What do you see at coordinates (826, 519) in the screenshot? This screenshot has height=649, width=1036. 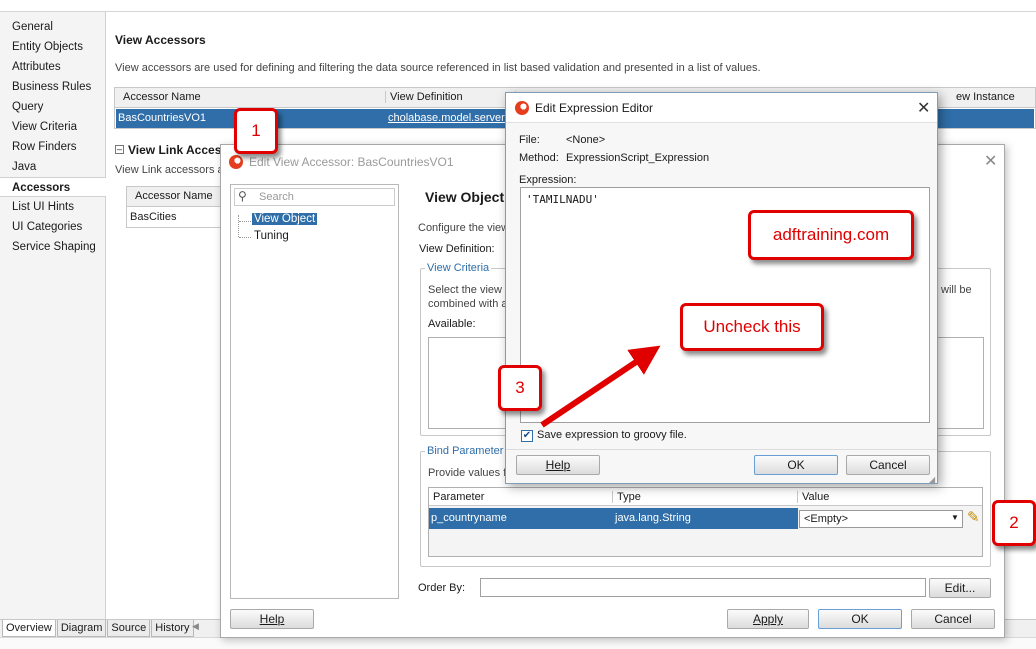 I see `bind-value-selected: <Empty>` at bounding box center [826, 519].